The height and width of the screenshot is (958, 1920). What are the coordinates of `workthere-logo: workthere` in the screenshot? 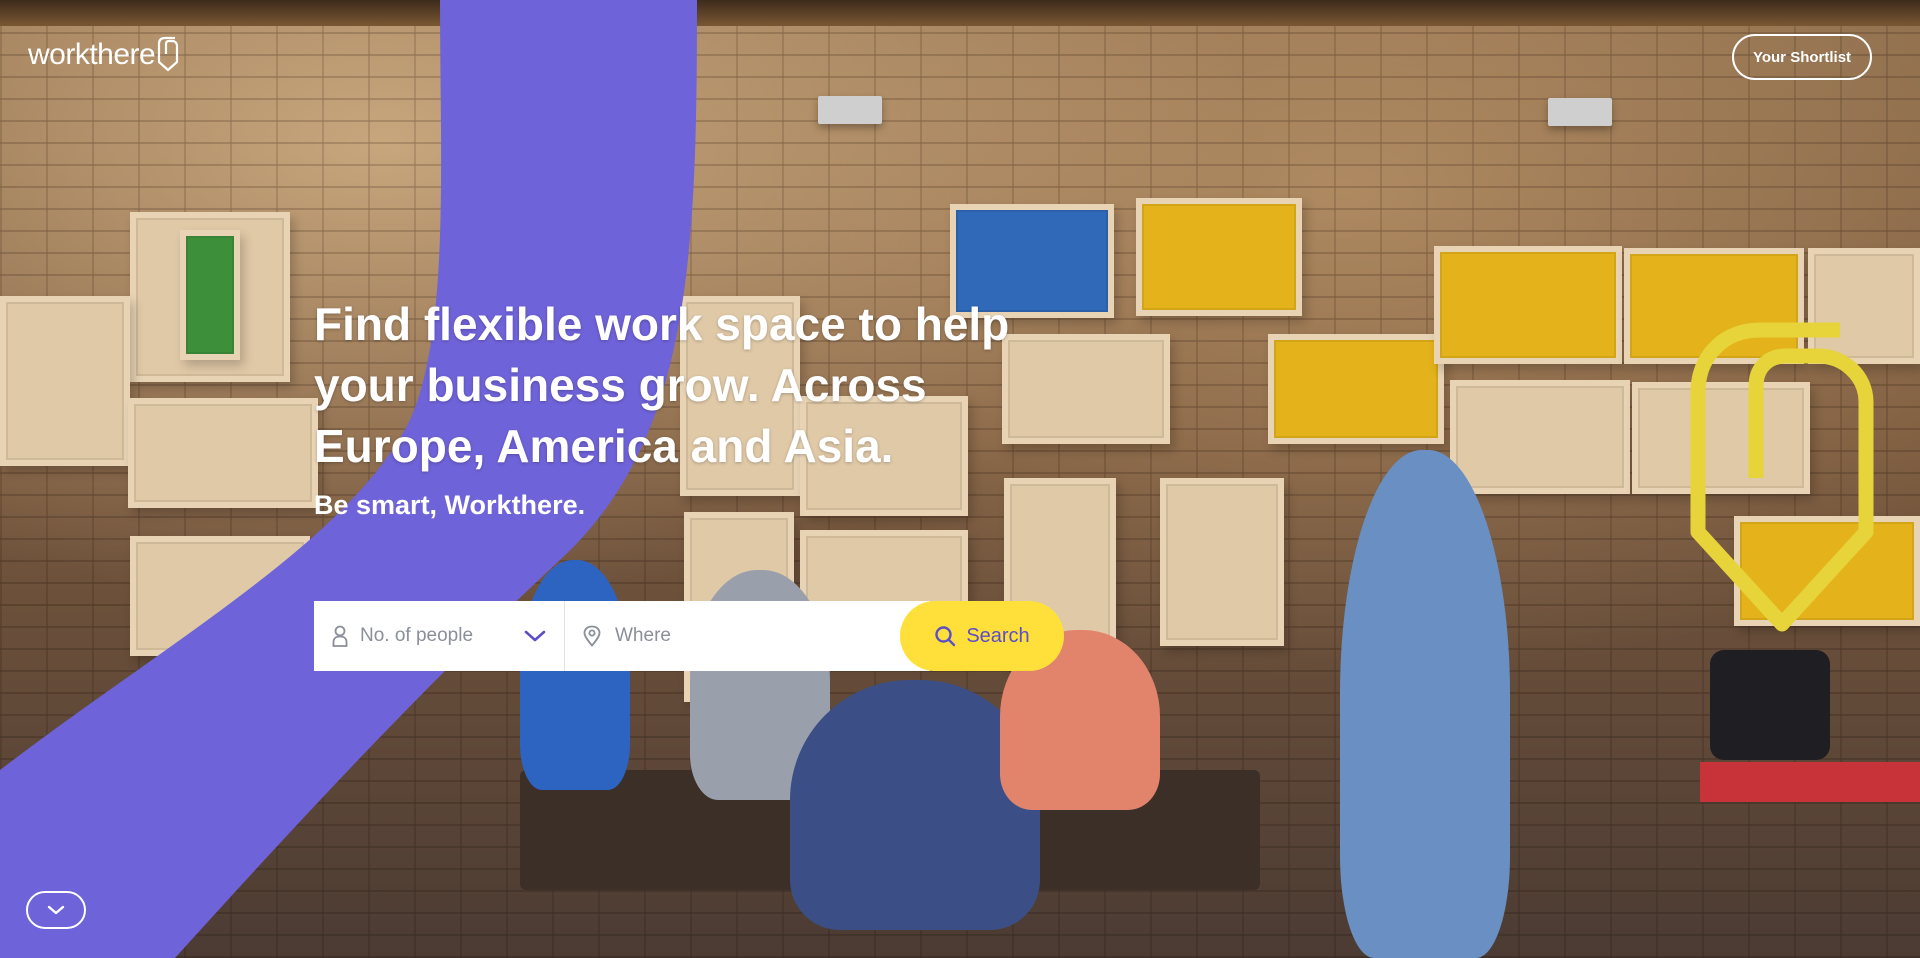 It's located at (103, 54).